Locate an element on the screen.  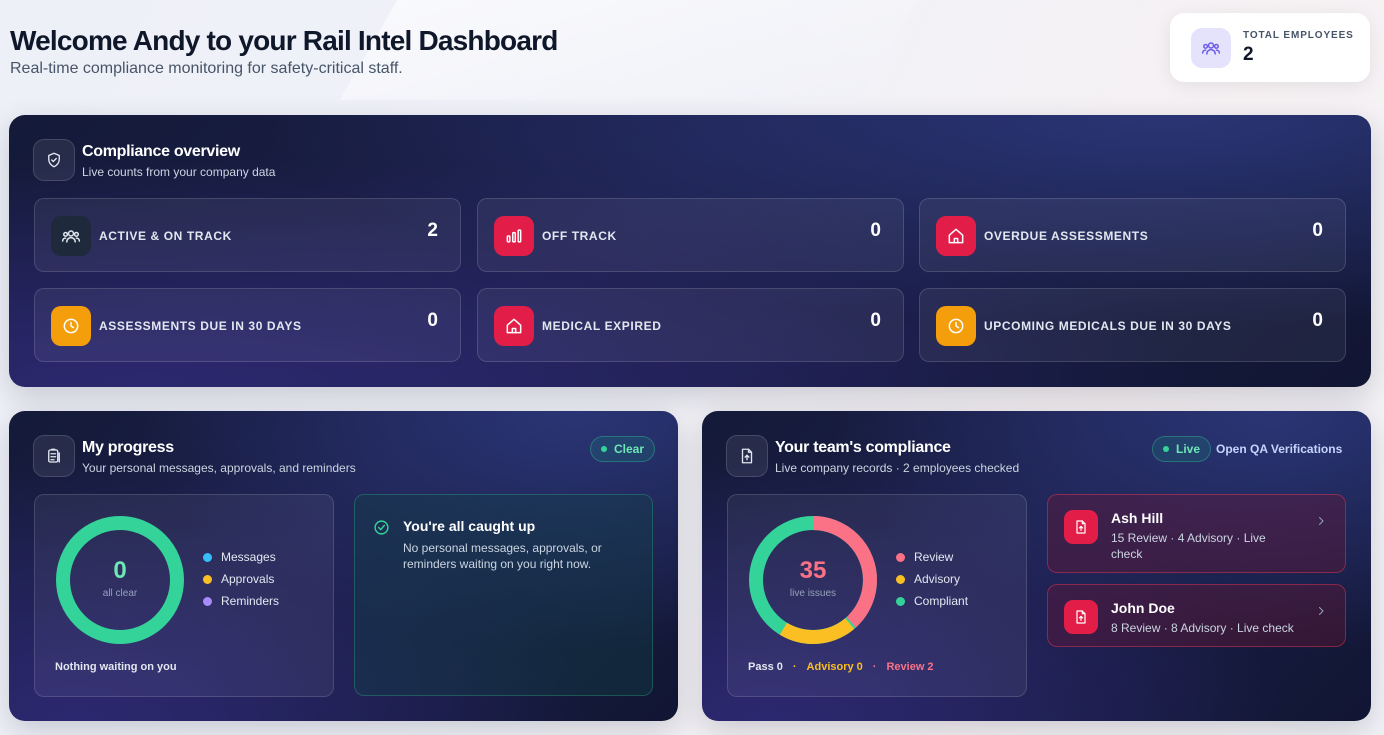
person-meta: 15 Review · 4 Advisory · Live check is located at coordinates (1188, 546).